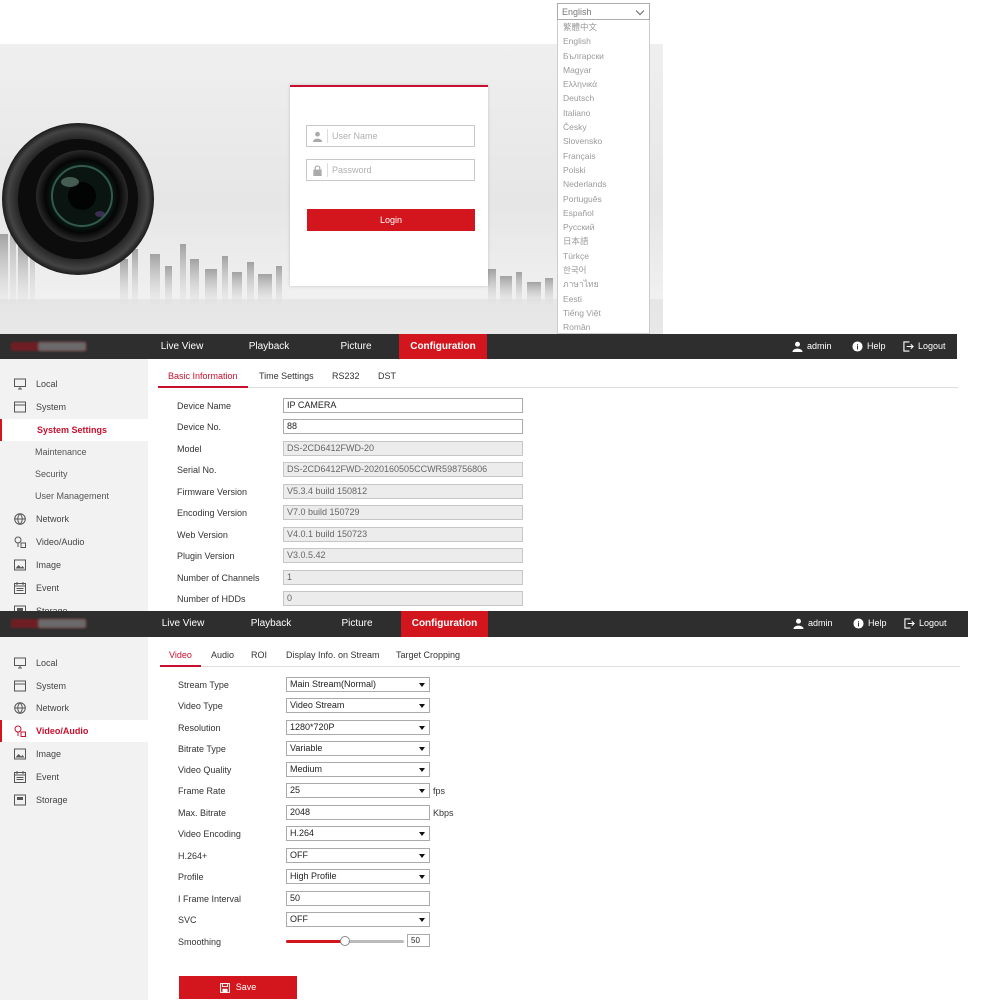 The height and width of the screenshot is (1000, 1000). I want to click on language-option: 繁體中文, so click(603, 27).